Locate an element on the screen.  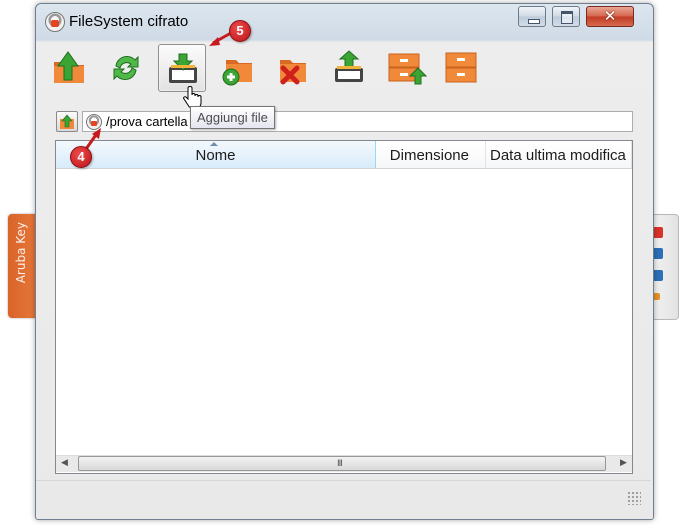
folder-up-button is located at coordinates (69, 68).